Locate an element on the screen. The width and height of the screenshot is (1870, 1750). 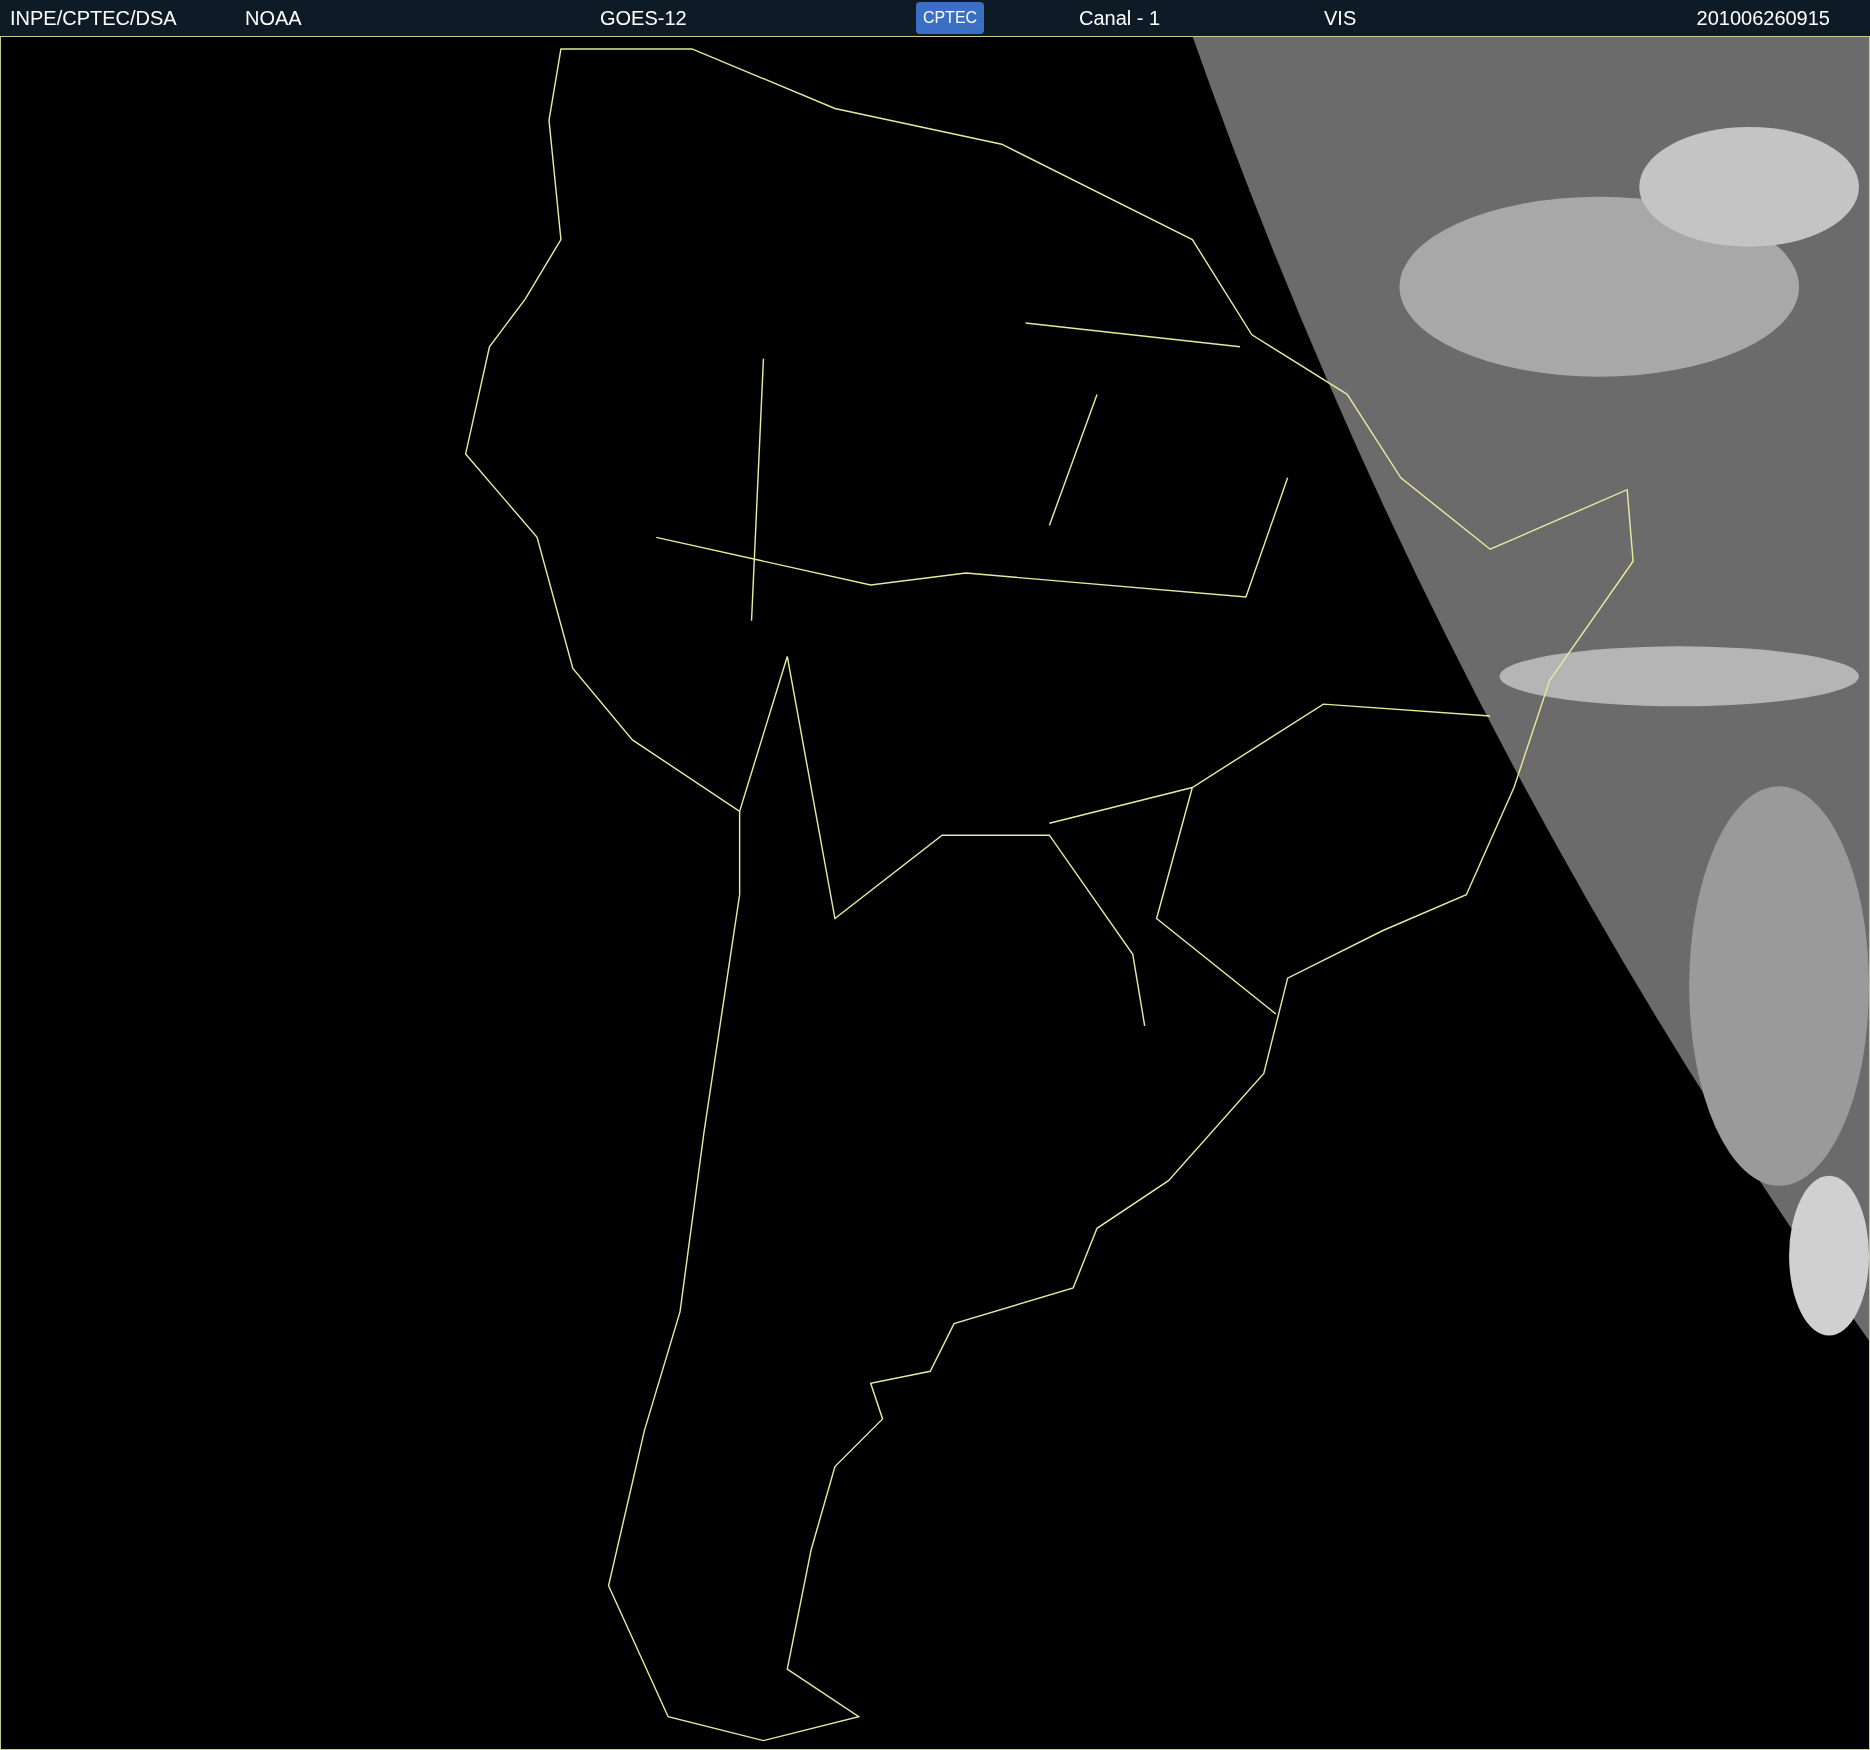
channel-label: Canal - 1 is located at coordinates (1120, 18).